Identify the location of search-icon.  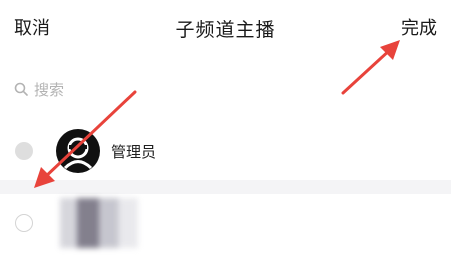
(21, 89).